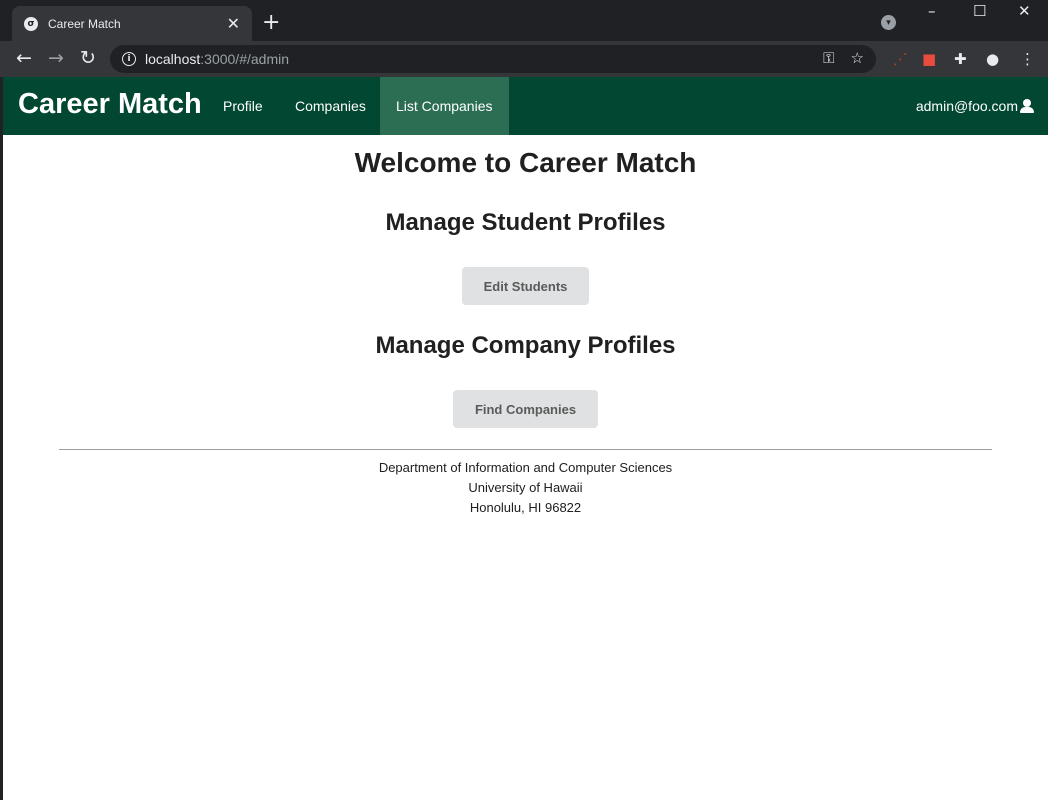  Describe the element at coordinates (233, 24) in the screenshot. I see `close-tab-icon: ✕` at that location.